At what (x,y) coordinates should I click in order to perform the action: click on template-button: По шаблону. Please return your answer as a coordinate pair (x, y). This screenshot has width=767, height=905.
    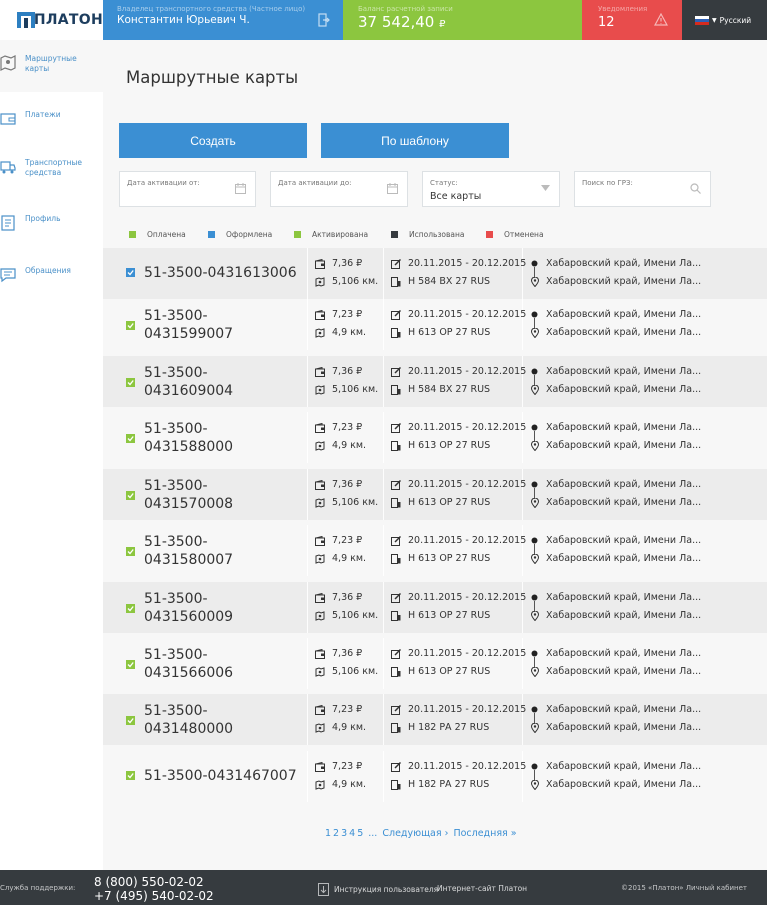
    Looking at the image, I should click on (415, 140).